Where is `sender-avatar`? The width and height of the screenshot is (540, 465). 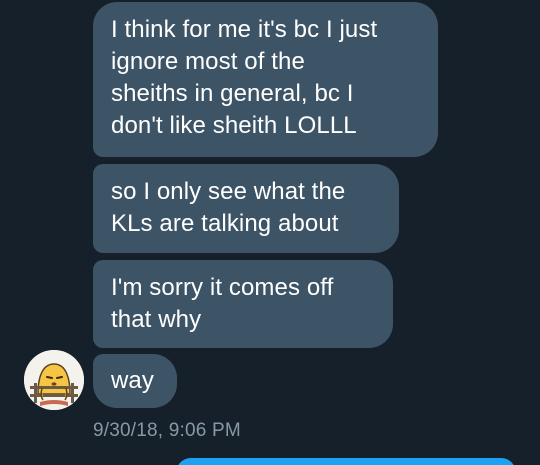
sender-avatar is located at coordinates (54, 380).